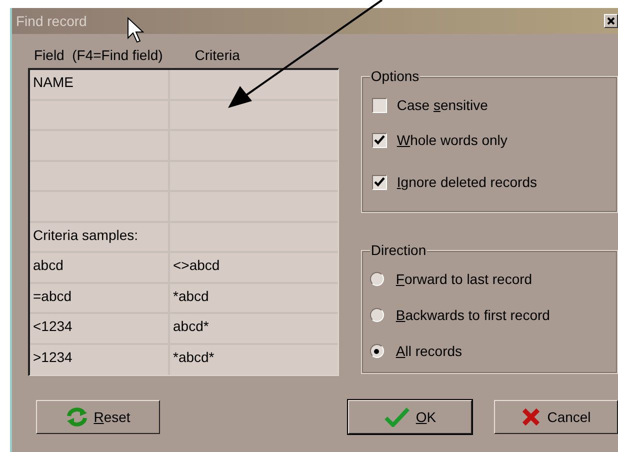 Image resolution: width=618 pixels, height=452 pixels. What do you see at coordinates (556, 417) in the screenshot?
I see `cancel-button: Cancel` at bounding box center [556, 417].